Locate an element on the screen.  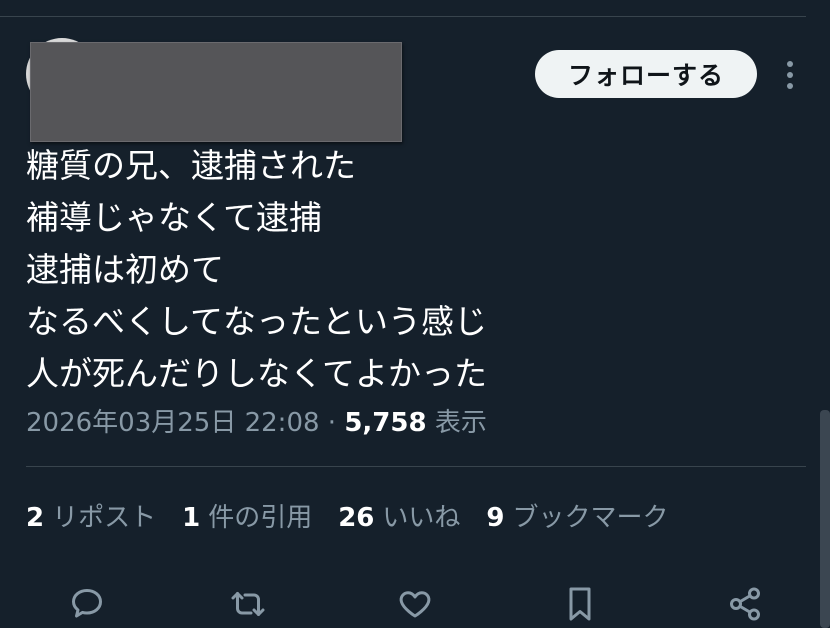
likes-stat: 26 いいね is located at coordinates (399, 515).